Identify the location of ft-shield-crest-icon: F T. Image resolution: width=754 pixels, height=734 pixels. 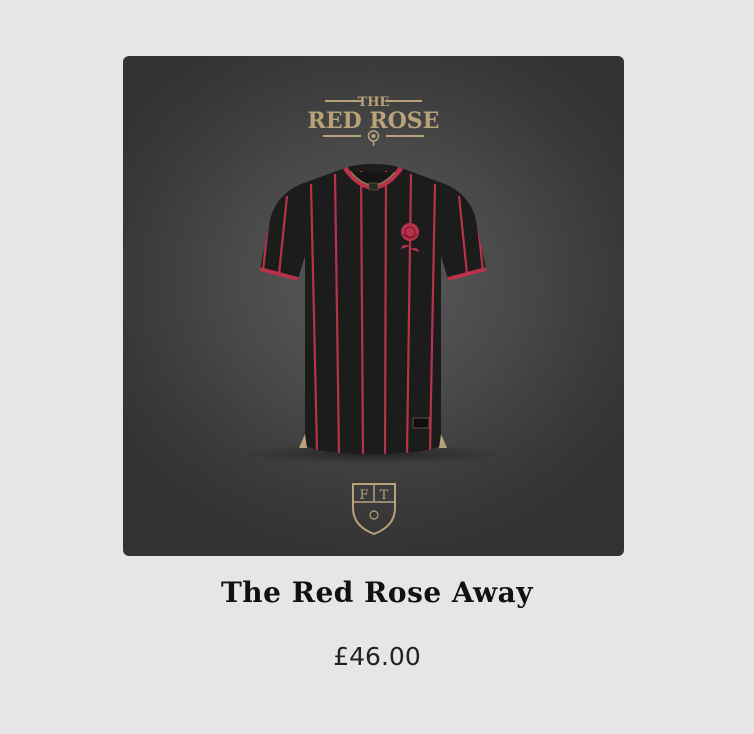
(374, 509).